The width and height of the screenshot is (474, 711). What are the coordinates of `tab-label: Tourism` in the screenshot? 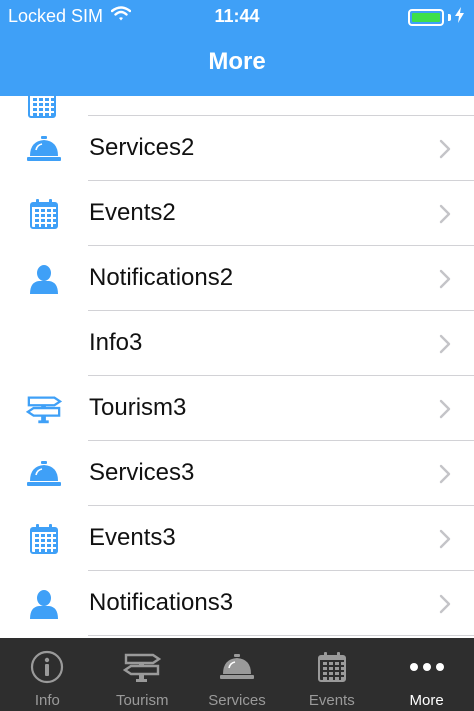 It's located at (142, 700).